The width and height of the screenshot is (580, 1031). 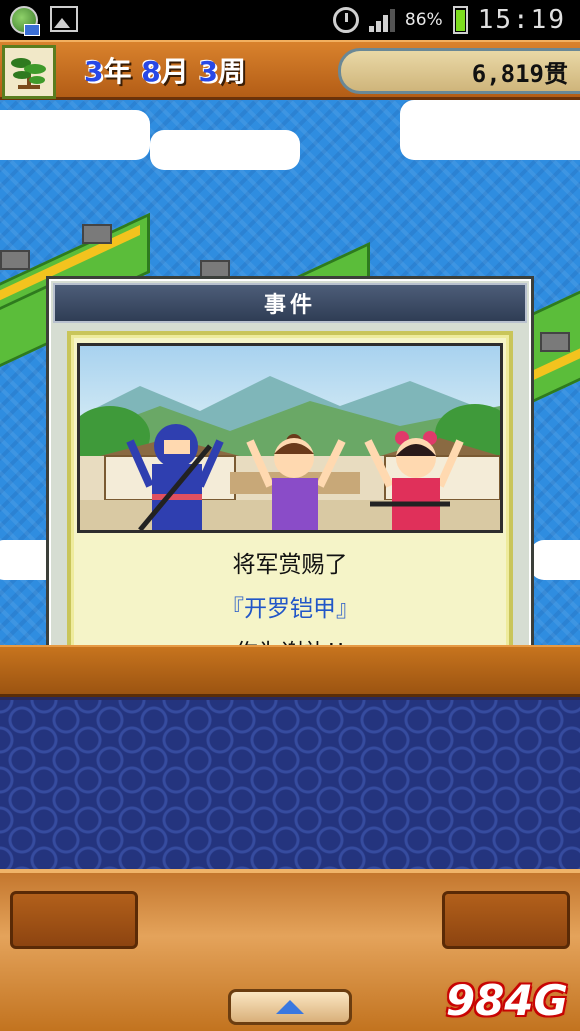 I want to click on pine-tree-graphic, so click(x=28, y=73).